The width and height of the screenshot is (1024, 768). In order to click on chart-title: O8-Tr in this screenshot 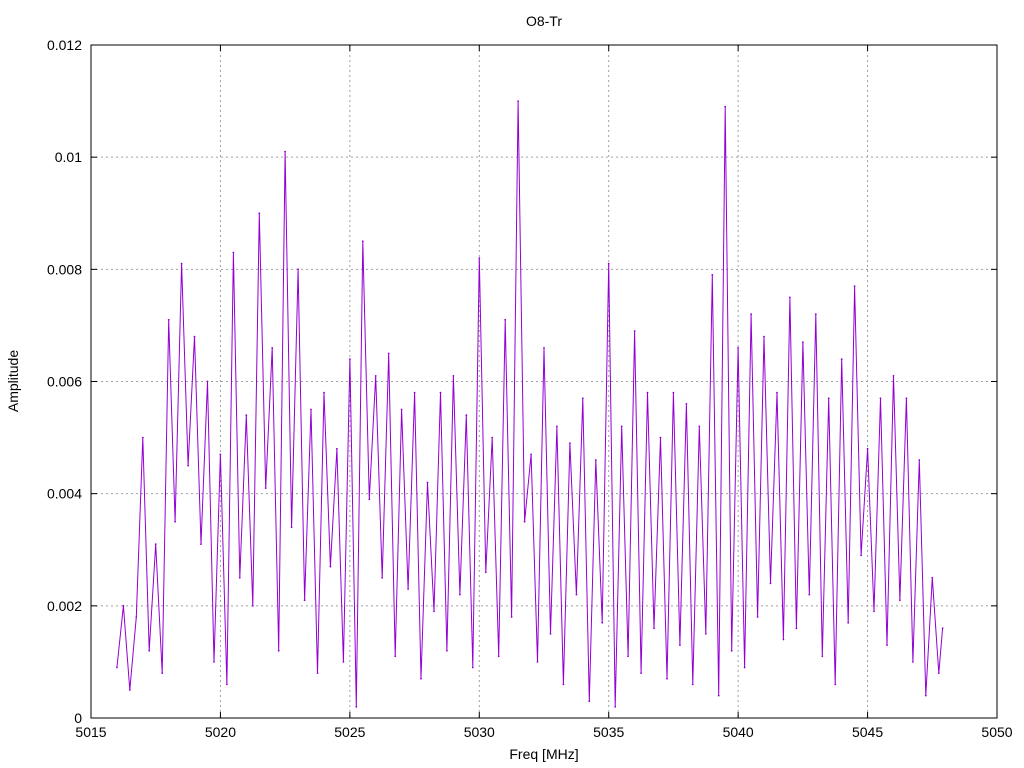, I will do `click(544, 21)`.